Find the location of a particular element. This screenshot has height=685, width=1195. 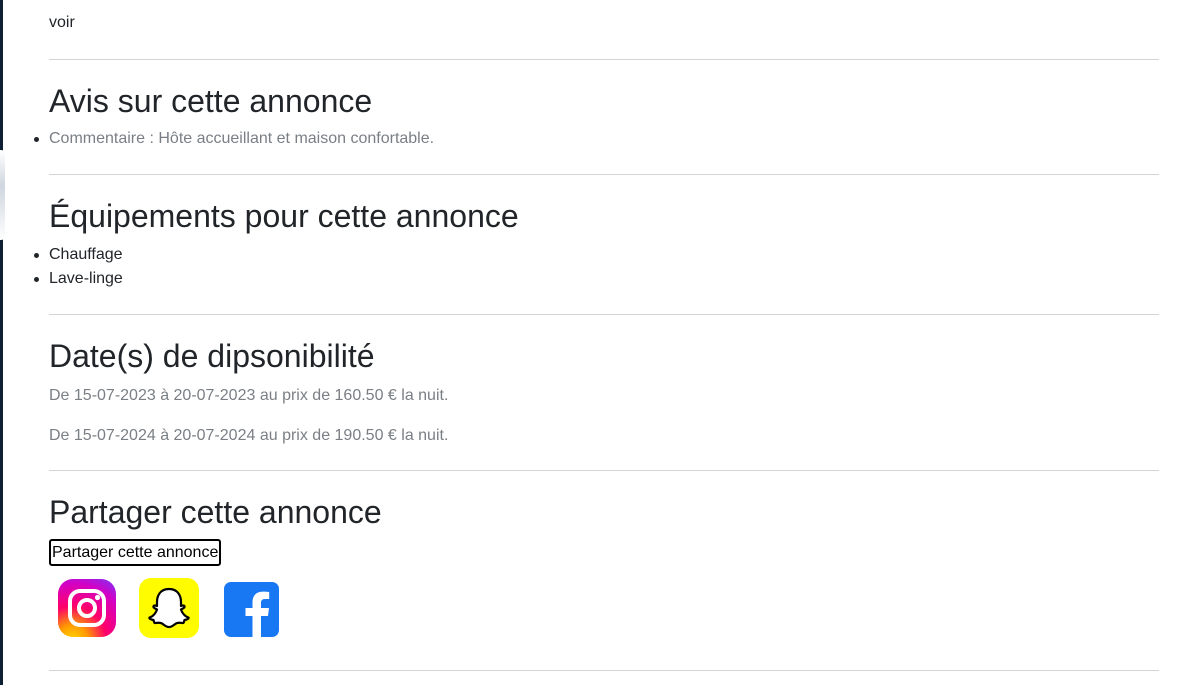

instagram-icon is located at coordinates (87, 608).